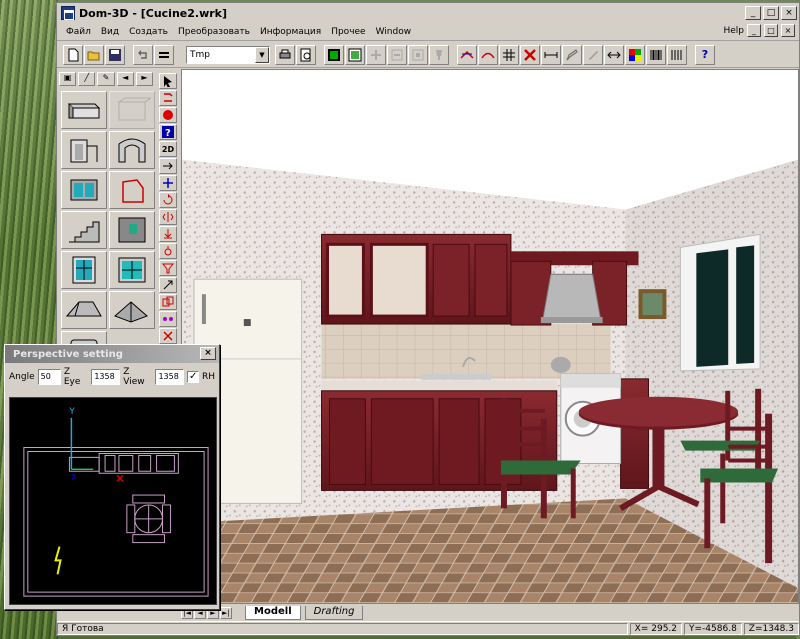 Image resolution: width=800 pixels, height=639 pixels. Describe the element at coordinates (168, 149) in the screenshot. I see `view-2d-button: 2D` at that location.